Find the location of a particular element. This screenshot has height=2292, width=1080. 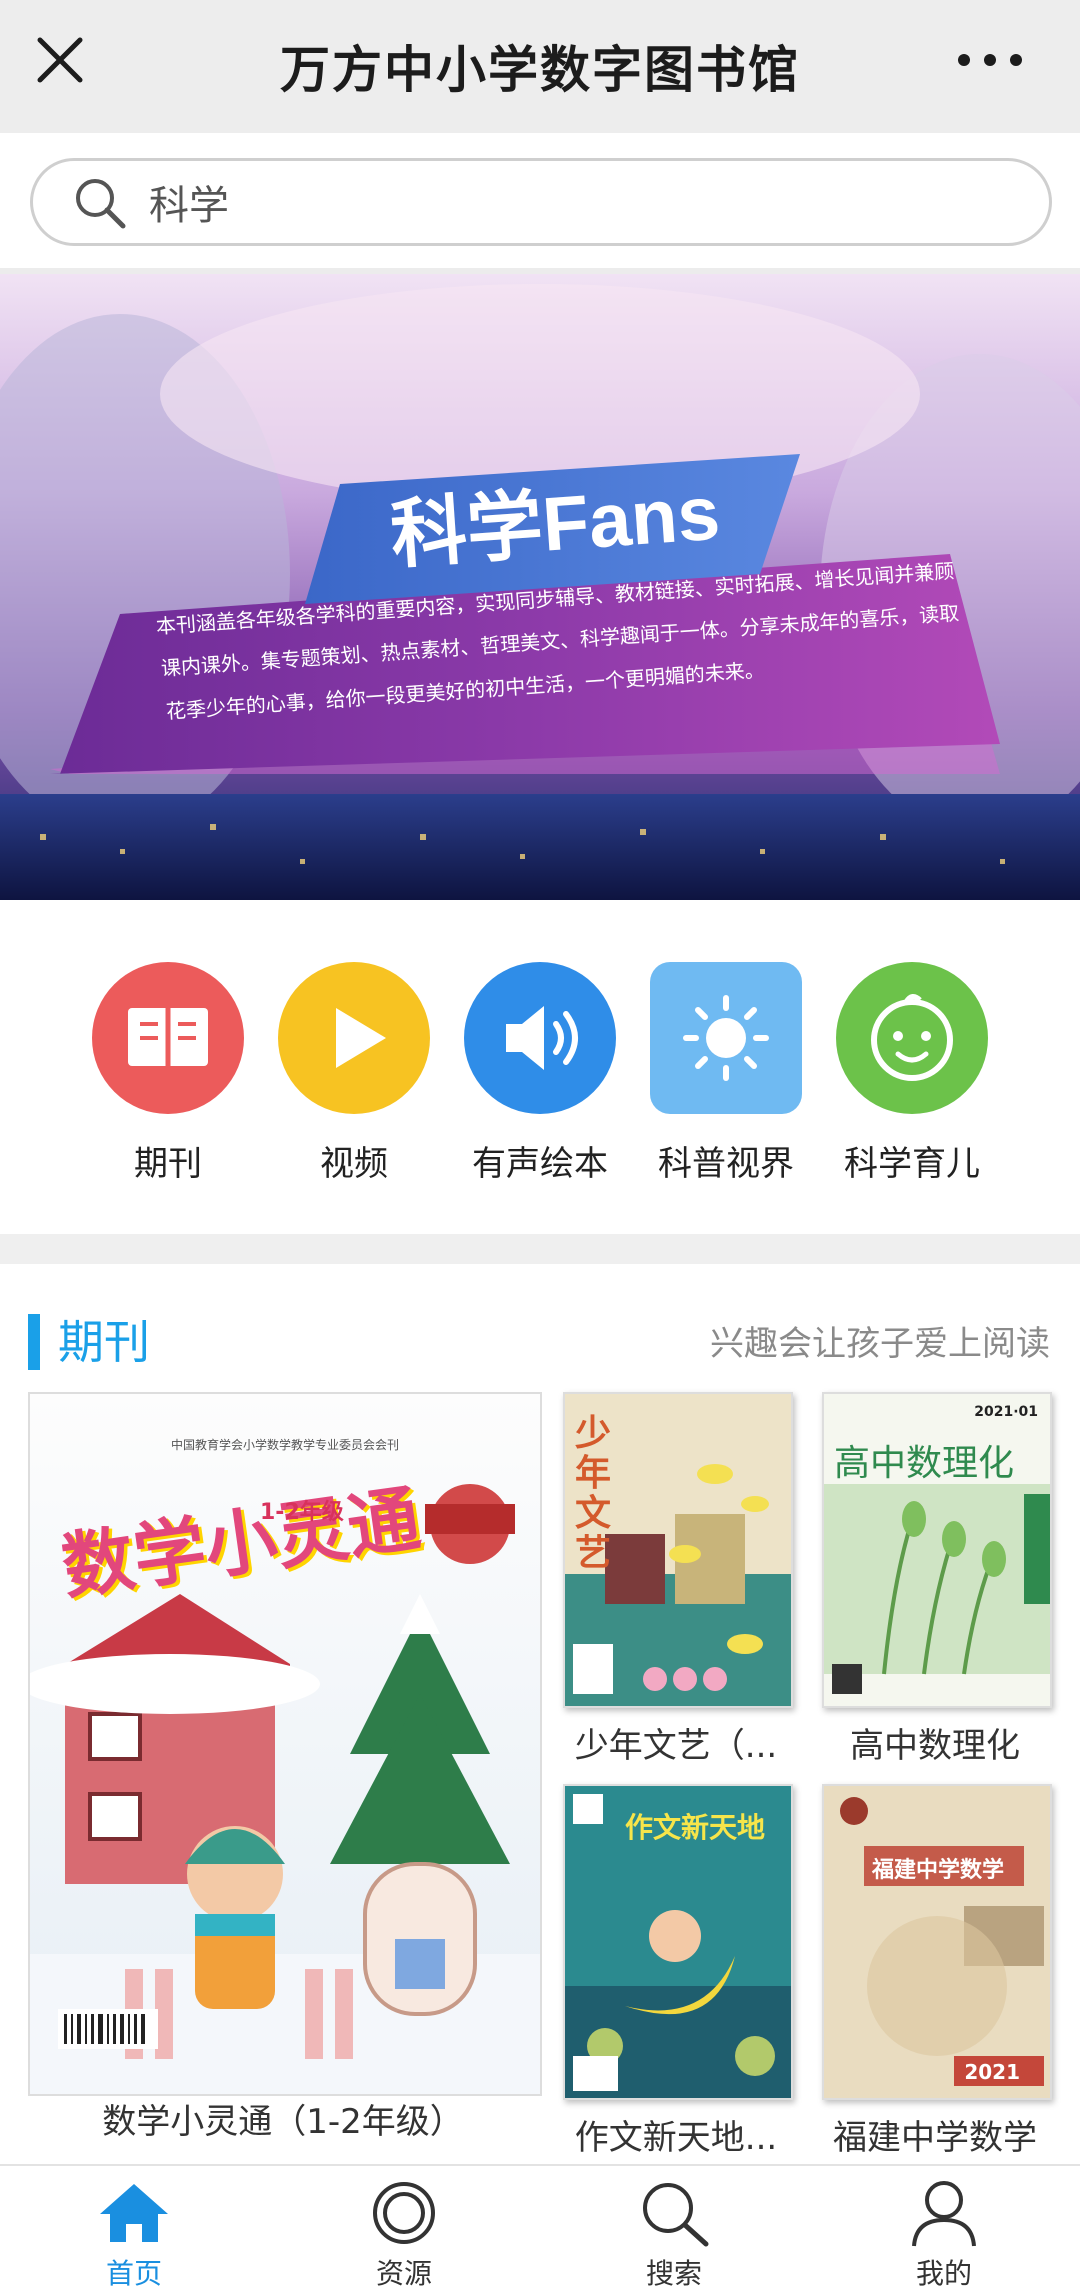

category-audio-picturebook: 有声绘本 is located at coordinates (540, 1073).